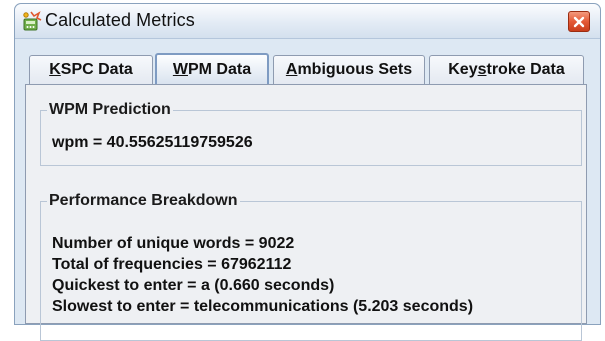 The width and height of the screenshot is (605, 341). I want to click on wpm-prediction-title: WPM Prediction, so click(110, 110).